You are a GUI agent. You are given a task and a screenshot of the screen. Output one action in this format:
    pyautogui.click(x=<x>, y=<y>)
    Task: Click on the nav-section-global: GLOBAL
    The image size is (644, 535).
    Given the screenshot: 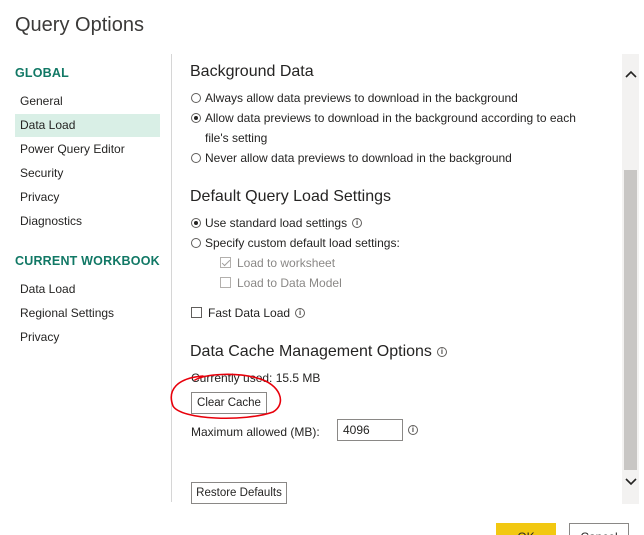 What is the action you would take?
    pyautogui.click(x=42, y=73)
    